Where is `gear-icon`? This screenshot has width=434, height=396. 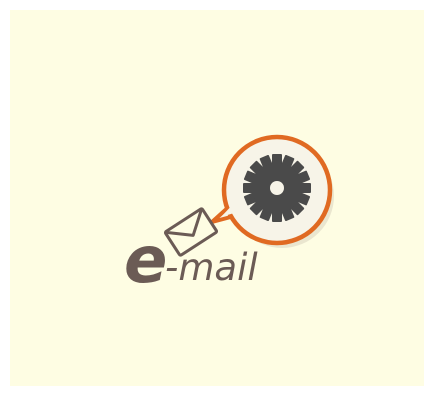 gear-icon is located at coordinates (277, 188).